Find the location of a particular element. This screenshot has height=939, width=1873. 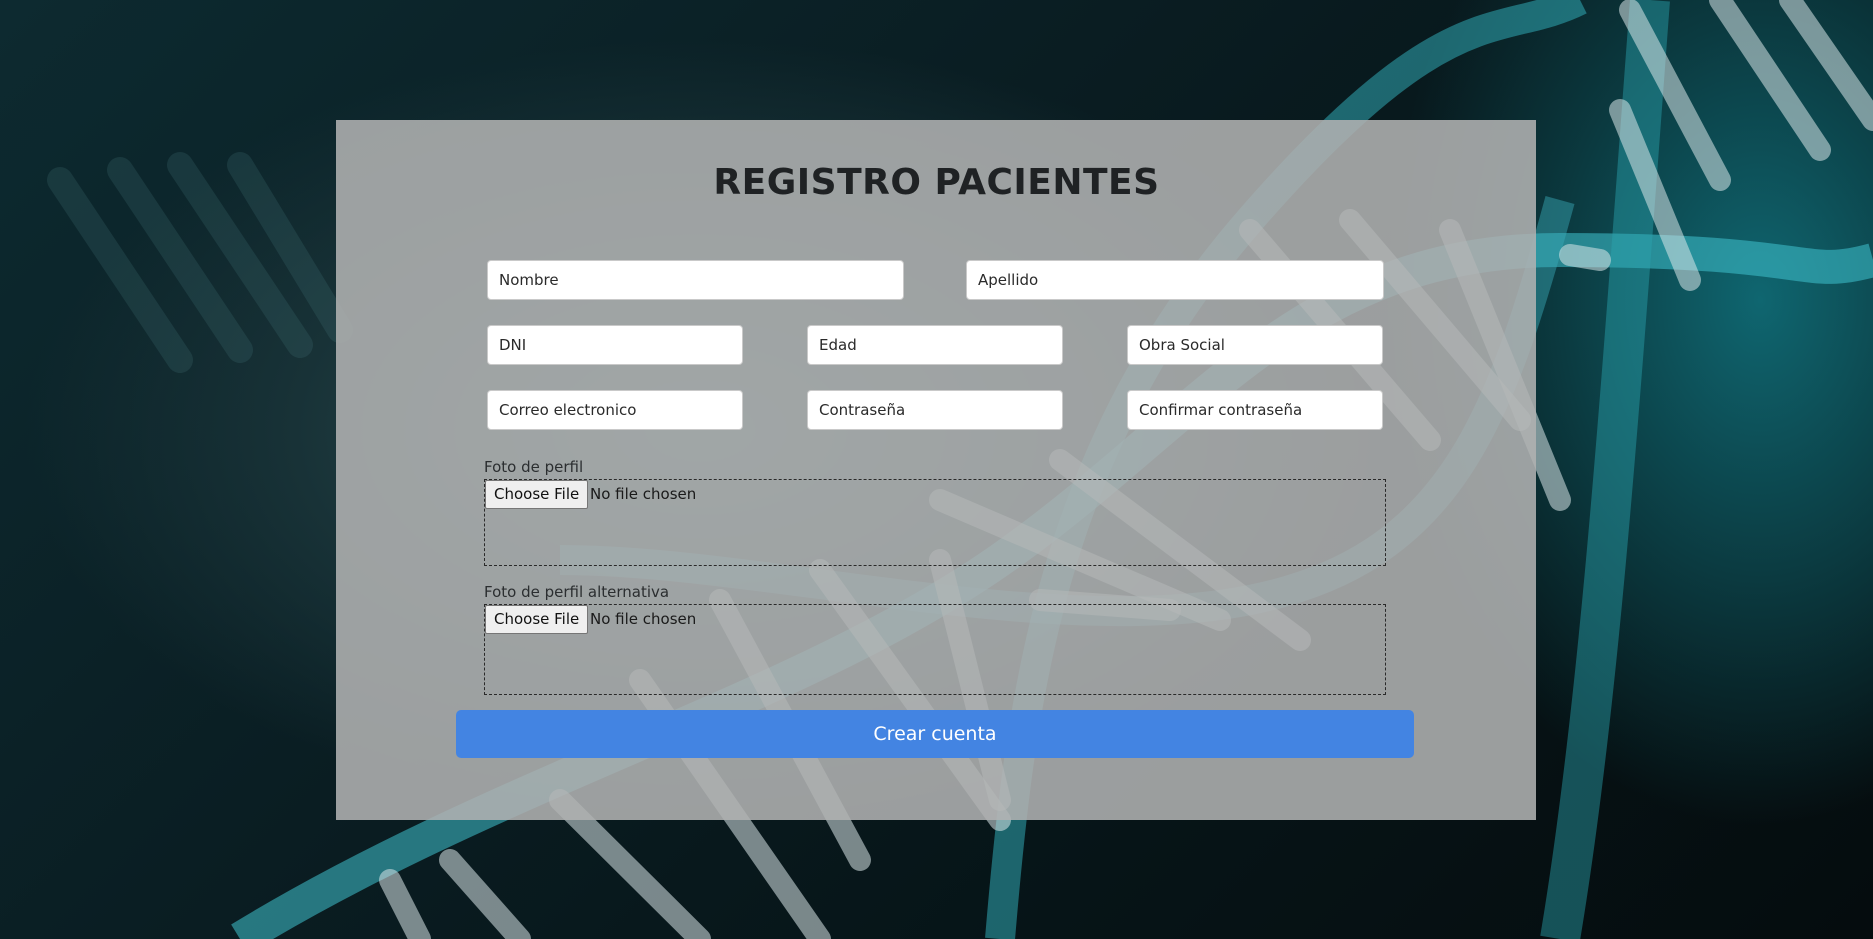

obra-social-input is located at coordinates (1255, 345).